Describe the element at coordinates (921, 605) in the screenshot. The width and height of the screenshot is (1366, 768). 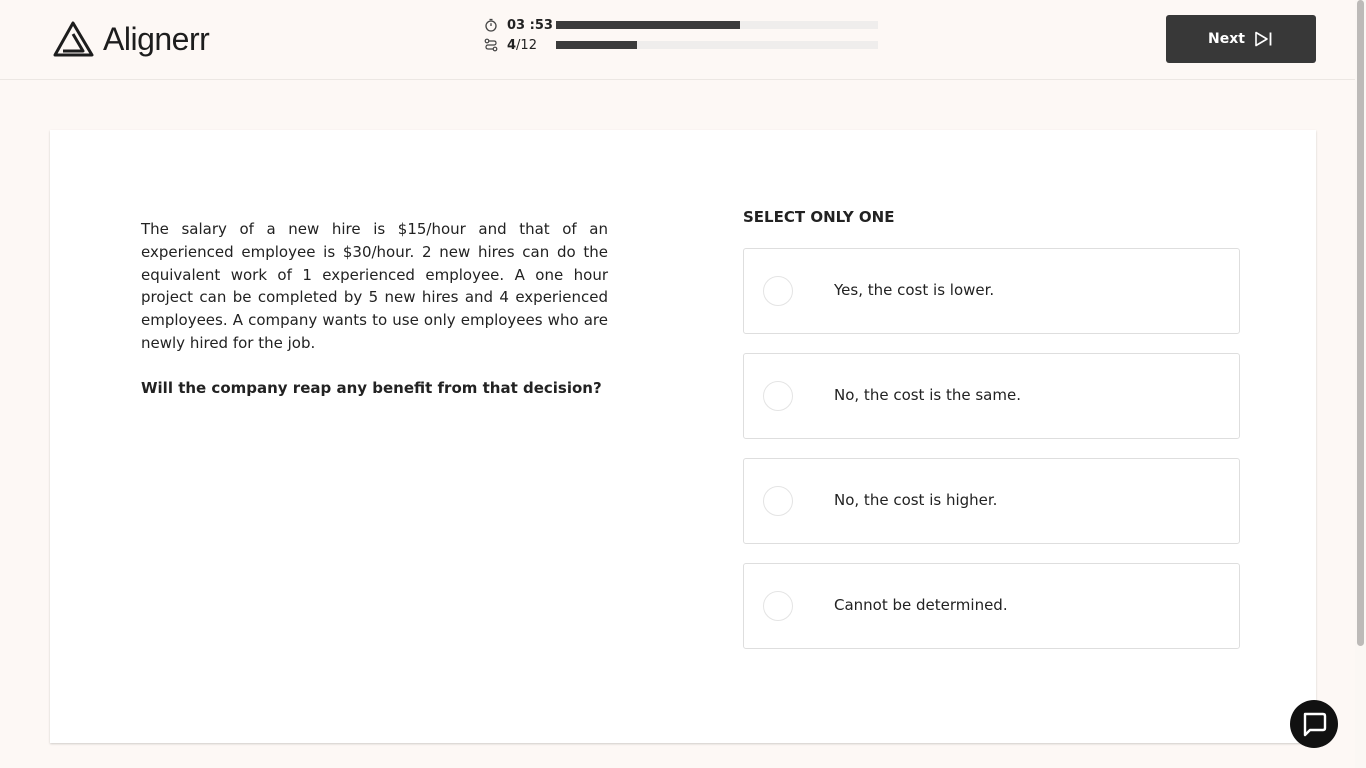
I see `answer-option-label: Cannot be determined.` at that location.